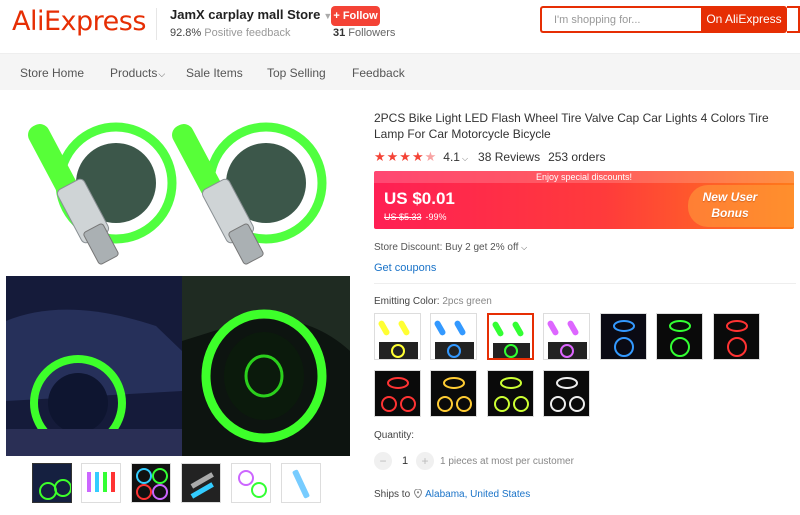 This screenshot has width=800, height=515. Describe the element at coordinates (679, 336) in the screenshot. I see `color-swatch-green-wheel` at that location.